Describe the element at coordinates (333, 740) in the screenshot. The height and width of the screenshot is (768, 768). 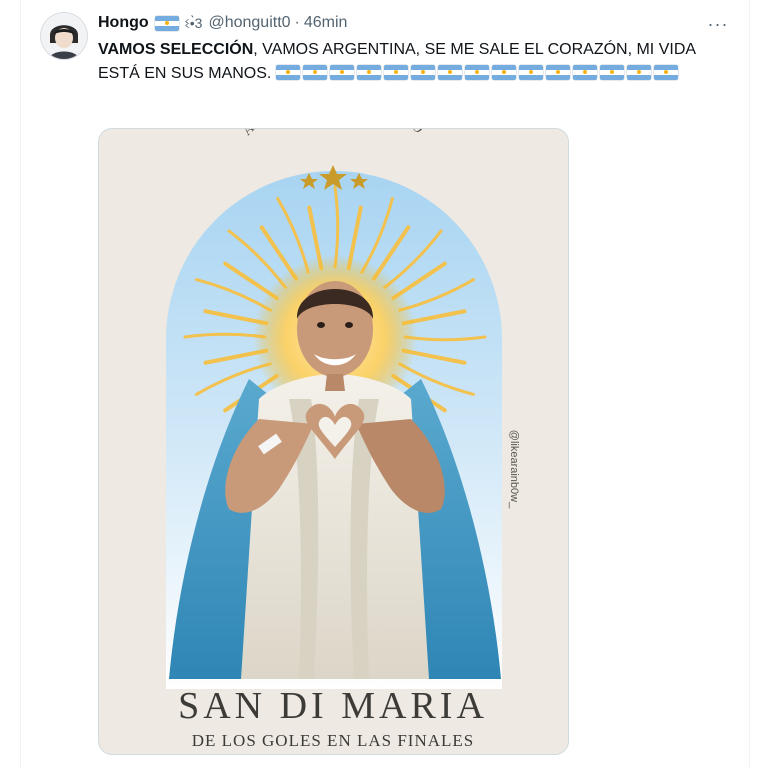
I see `image-subtitle: DE LOS GOLES EN LAS FINALES` at that location.